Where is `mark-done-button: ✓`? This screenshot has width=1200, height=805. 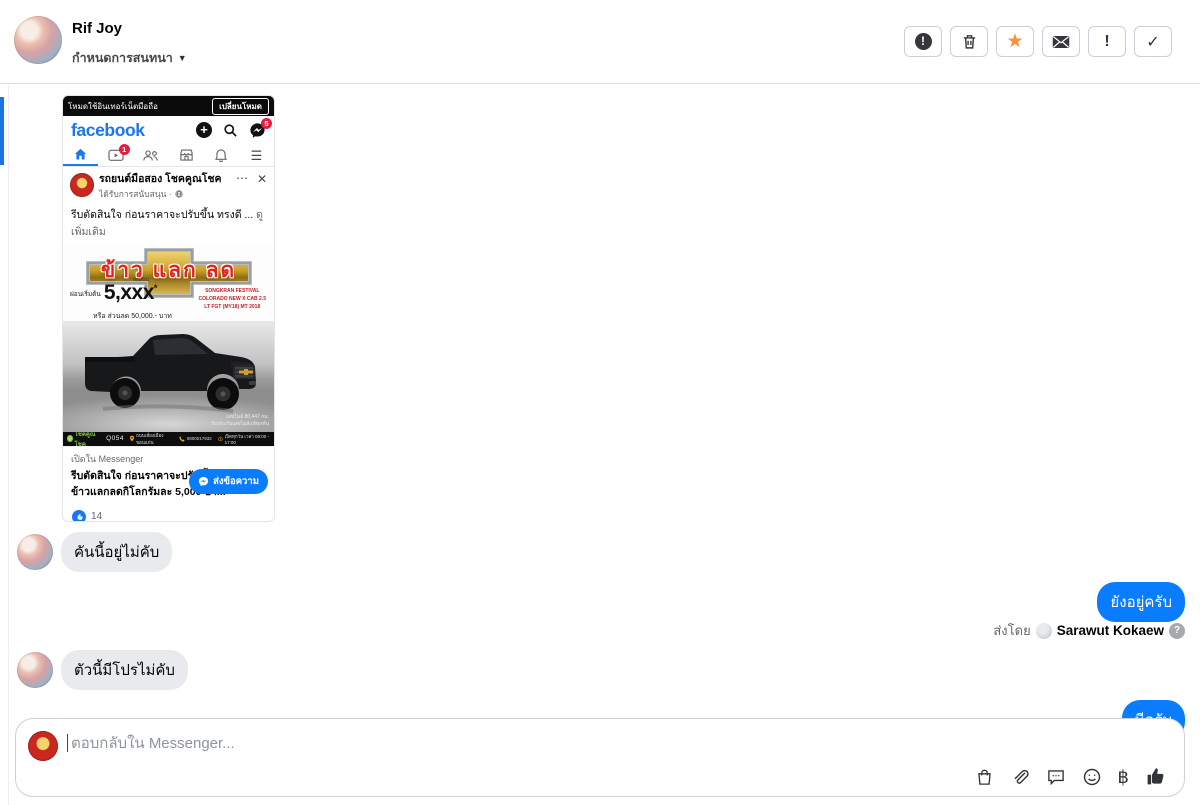
mark-done-button: ✓ is located at coordinates (1153, 41).